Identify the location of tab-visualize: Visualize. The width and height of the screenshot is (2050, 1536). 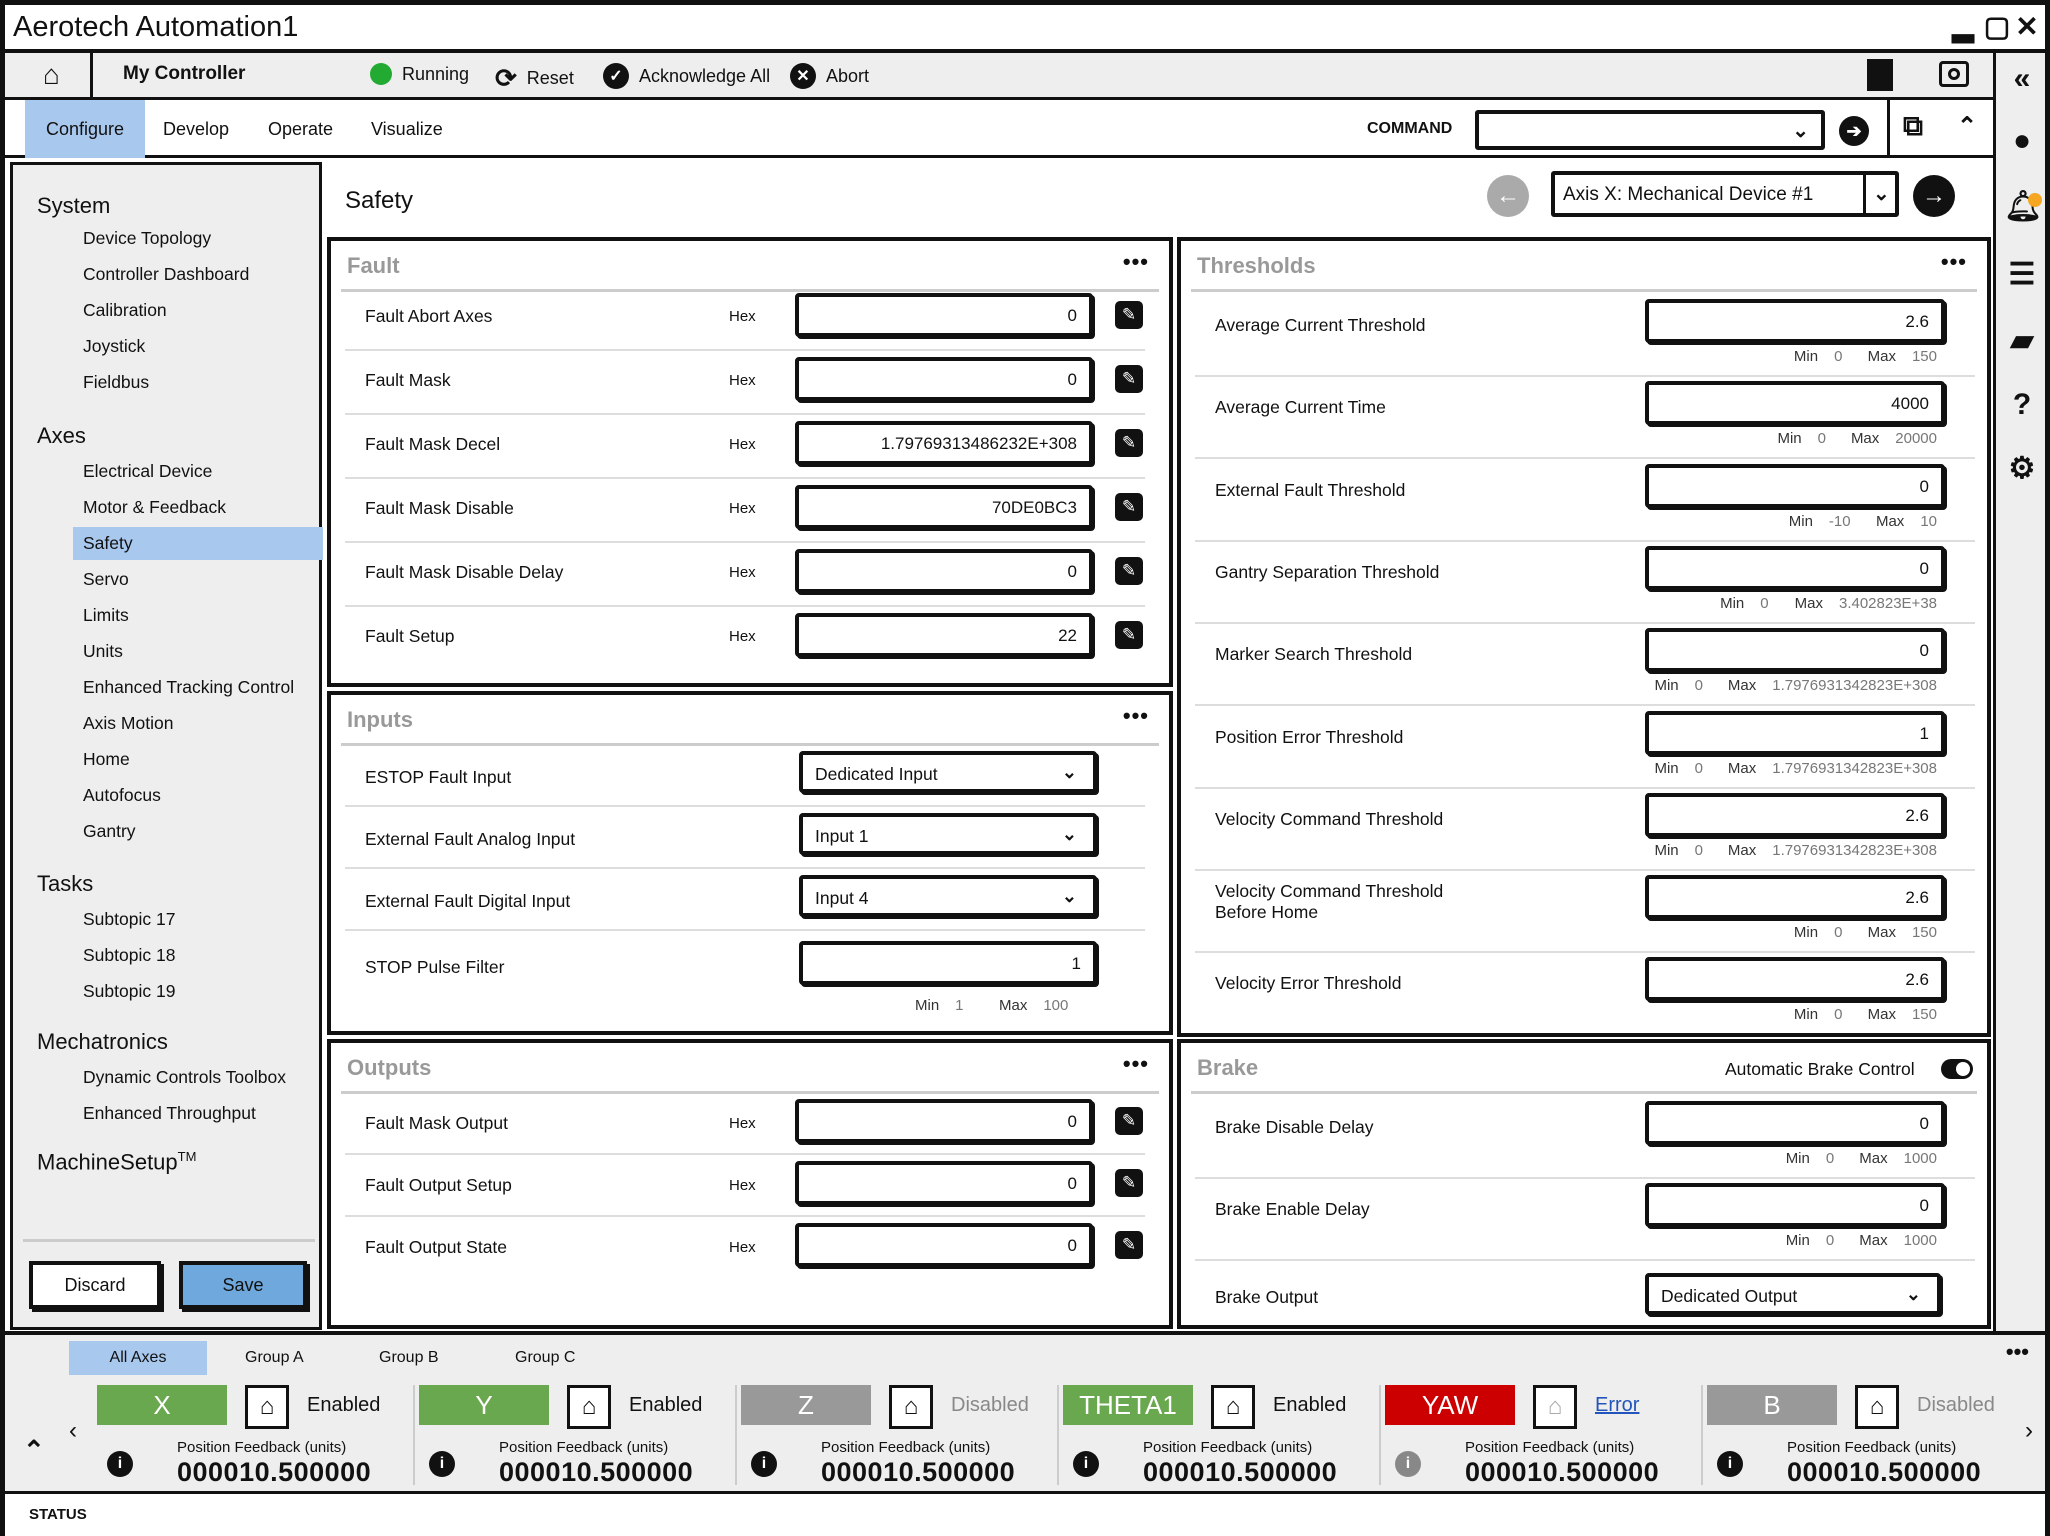
(407, 129).